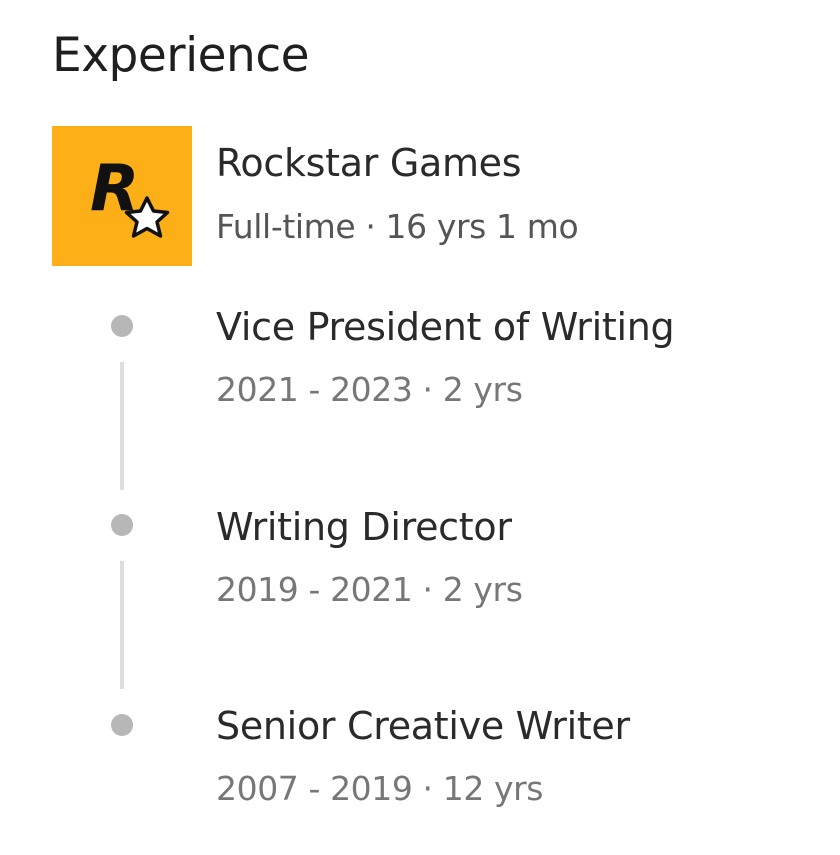 The height and width of the screenshot is (855, 840). I want to click on role-dates: 2021 - 2023 · 2 yrs, so click(369, 389).